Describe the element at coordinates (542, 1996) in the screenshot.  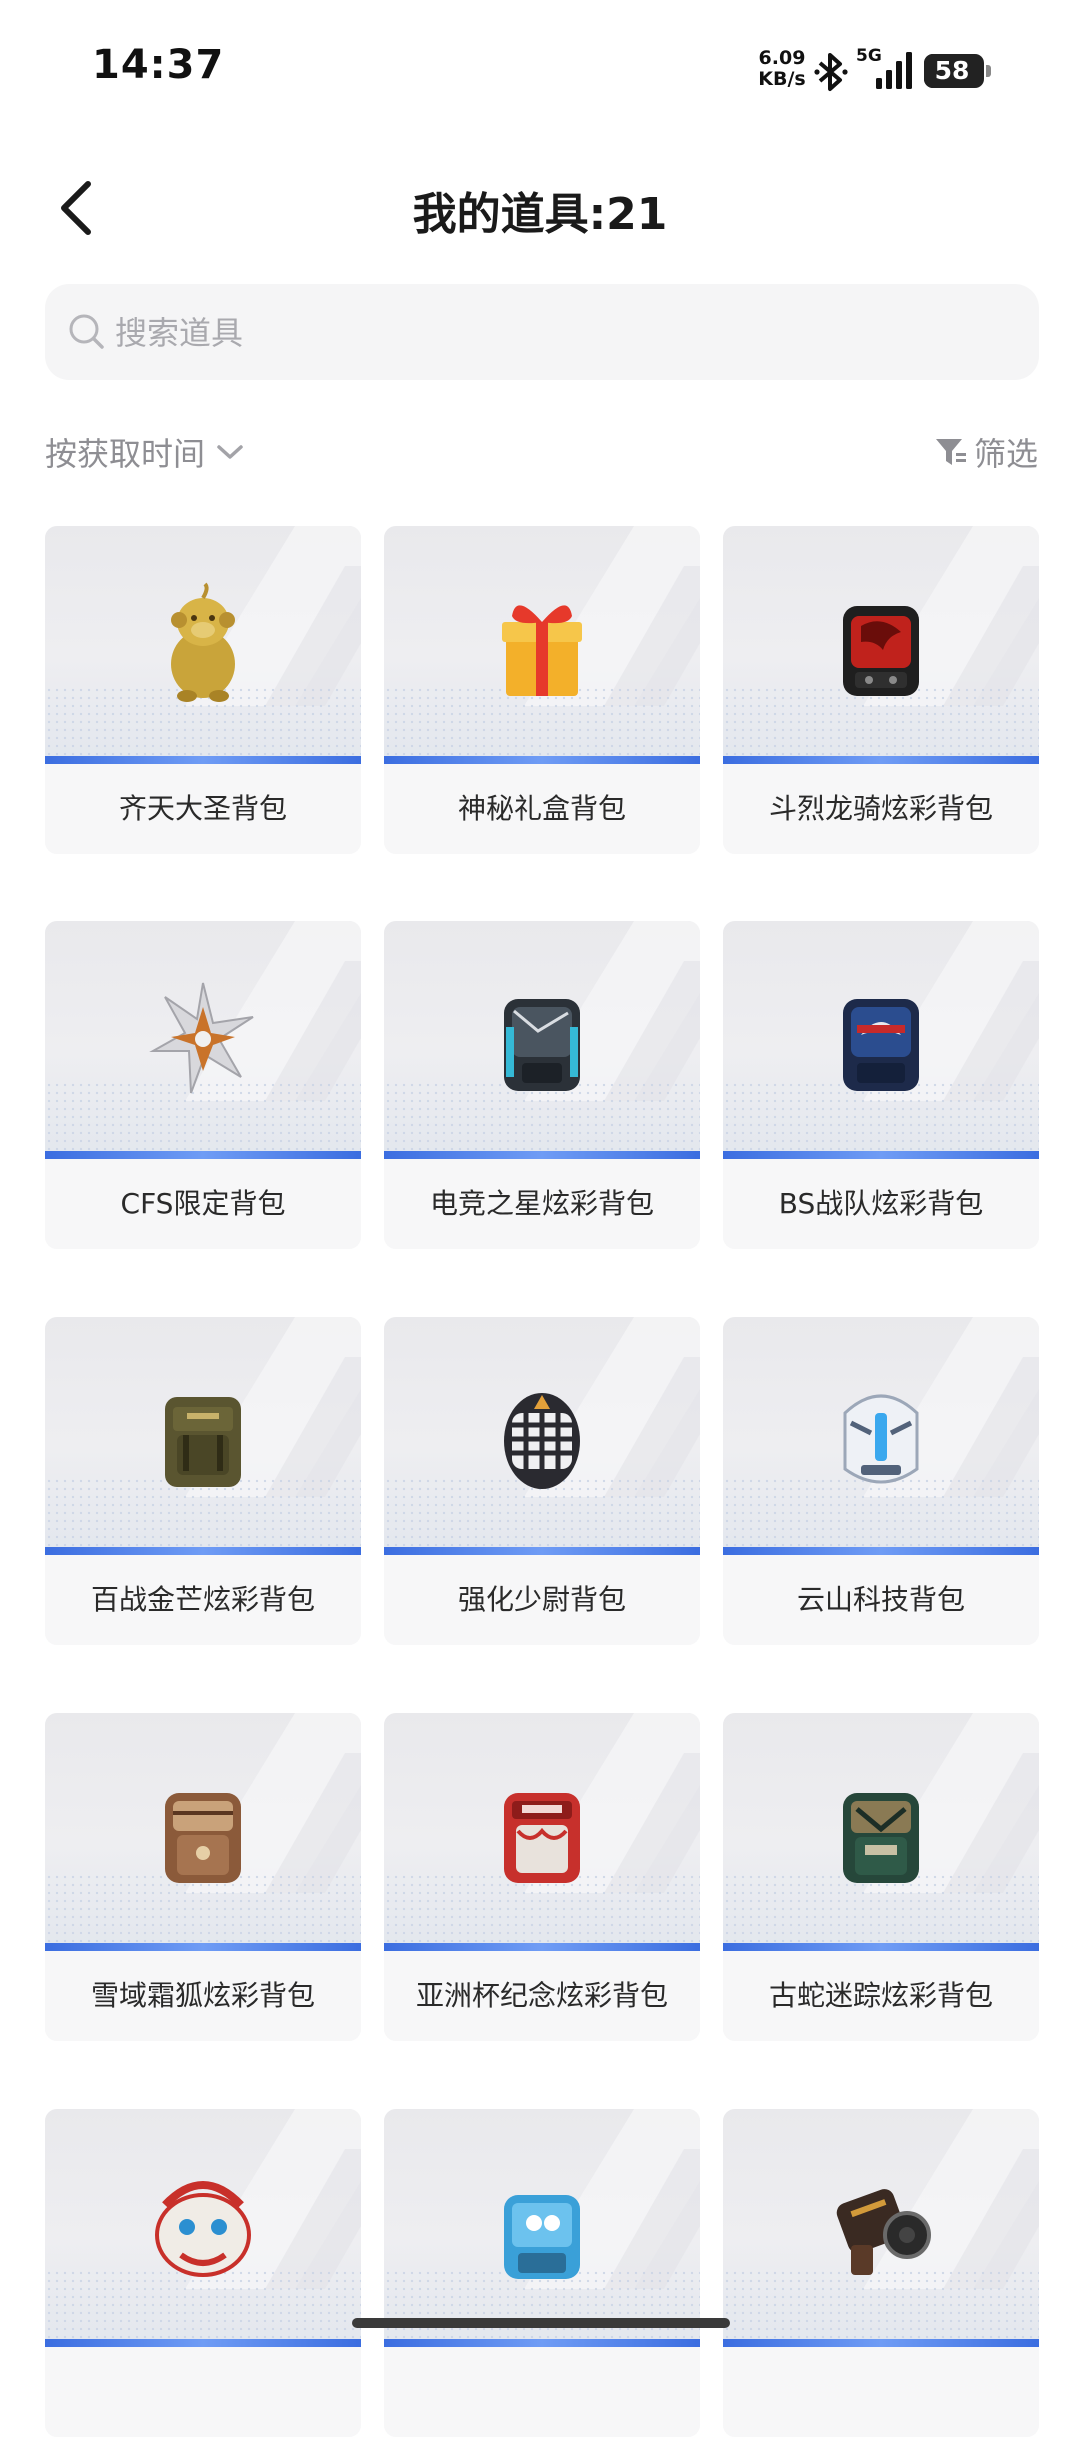
I see `item-name: 亚洲杯纪念炫彩背包` at that location.